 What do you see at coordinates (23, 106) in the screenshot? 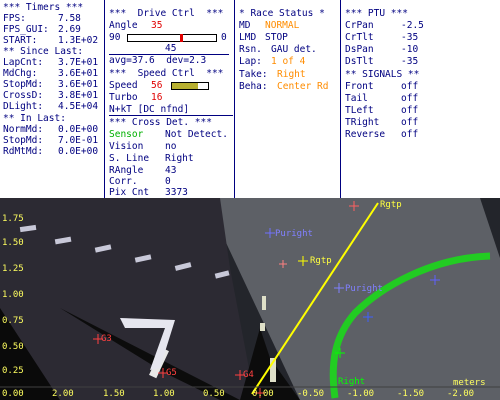
I see `dlight-label: DLight:` at bounding box center [23, 106].